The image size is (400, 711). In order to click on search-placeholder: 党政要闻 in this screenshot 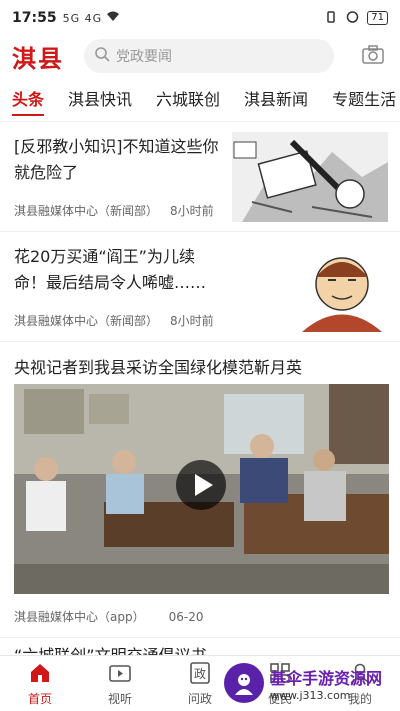, I will do `click(144, 57)`.